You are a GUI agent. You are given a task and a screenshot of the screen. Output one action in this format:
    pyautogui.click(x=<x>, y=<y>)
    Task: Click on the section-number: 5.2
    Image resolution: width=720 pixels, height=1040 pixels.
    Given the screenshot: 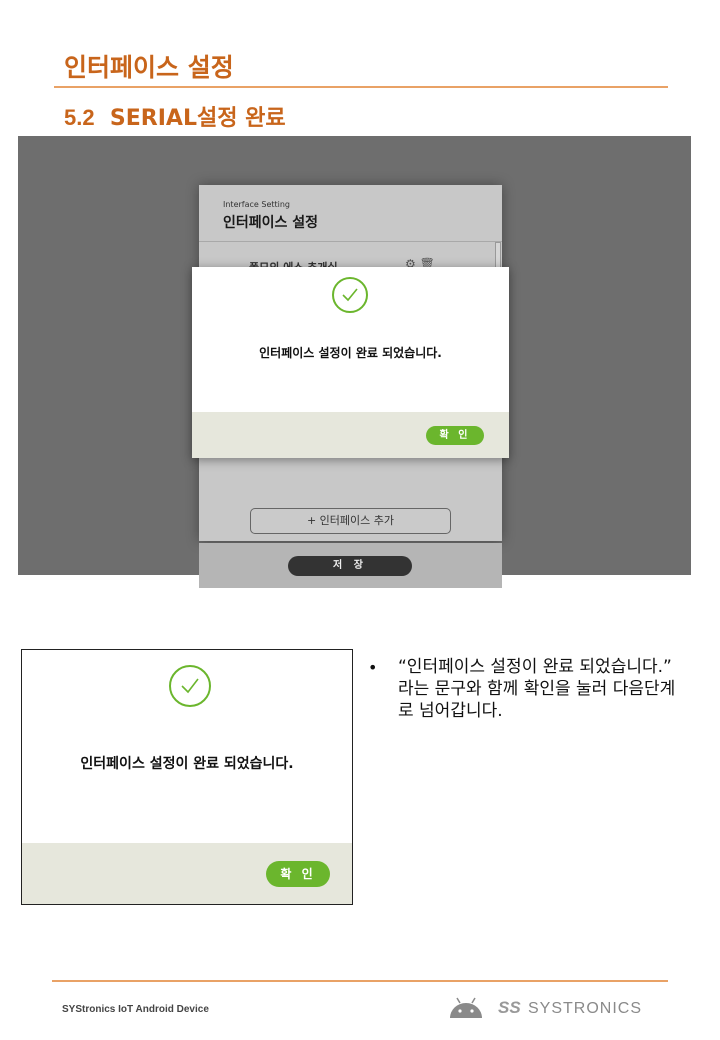 What is the action you would take?
    pyautogui.click(x=79, y=117)
    